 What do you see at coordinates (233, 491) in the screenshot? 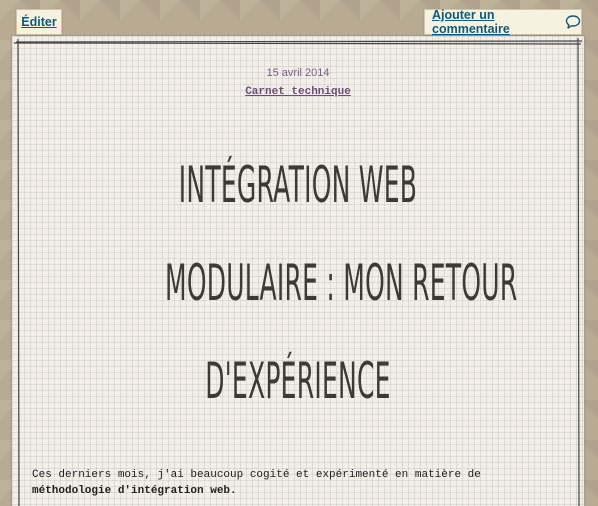
I see `intro-end-text: .` at bounding box center [233, 491].